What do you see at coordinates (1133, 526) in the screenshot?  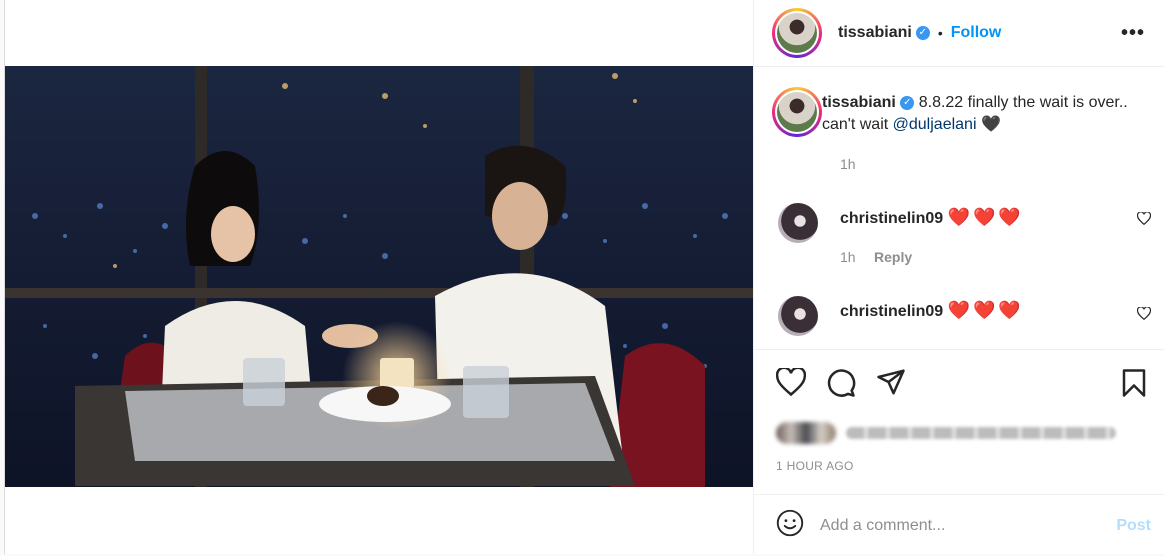 I see `post-comment-button: Post` at bounding box center [1133, 526].